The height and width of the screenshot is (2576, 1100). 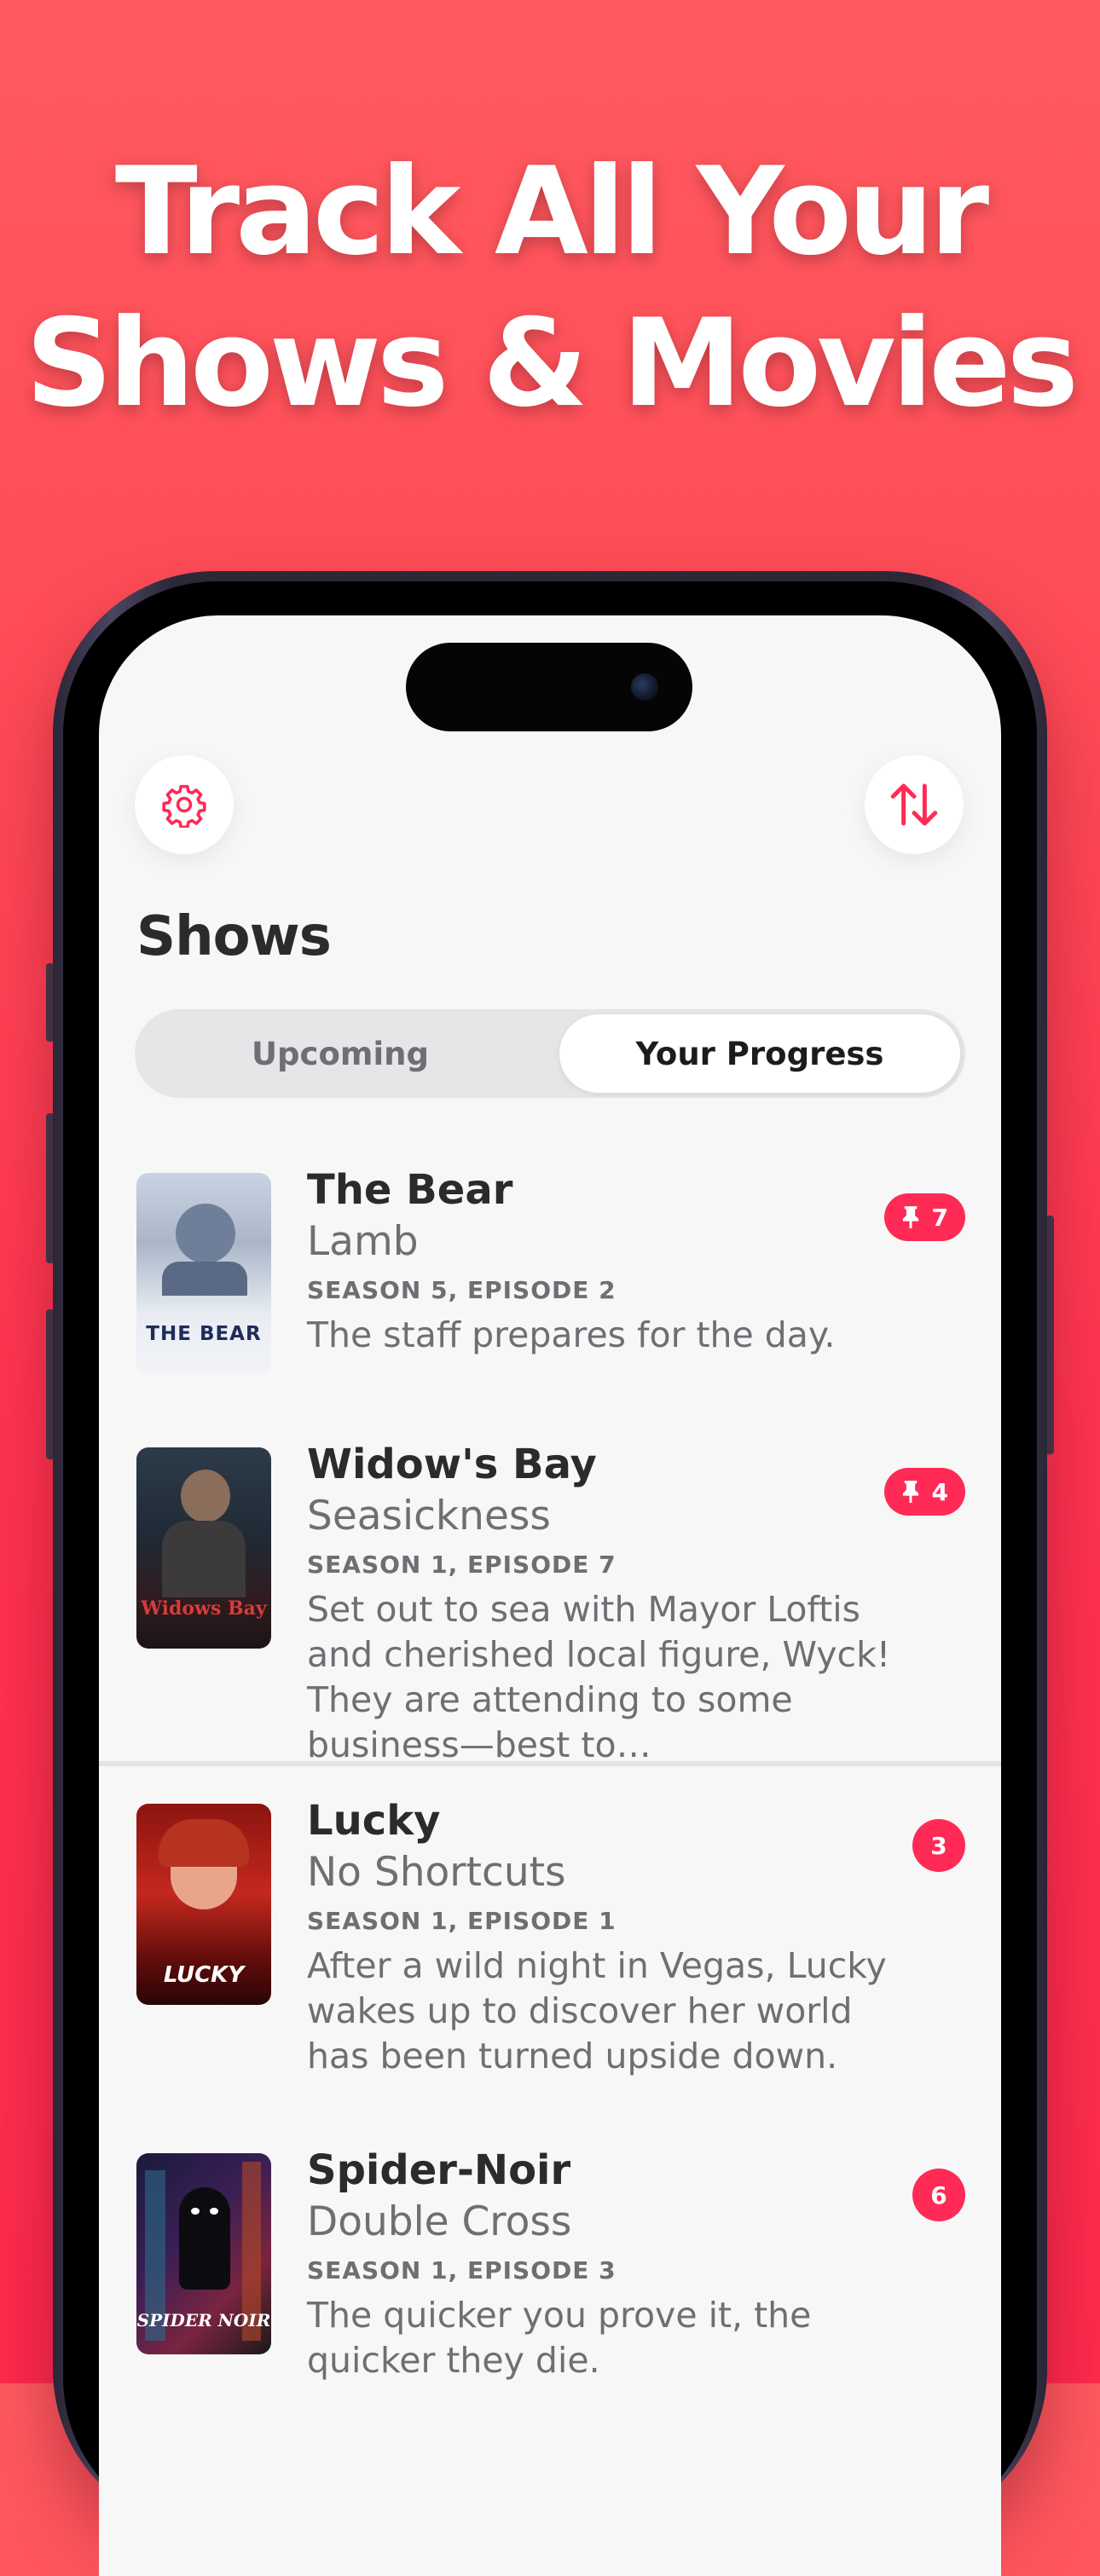 What do you see at coordinates (204, 1608) in the screenshot?
I see `poster-title: Widows Bay` at bounding box center [204, 1608].